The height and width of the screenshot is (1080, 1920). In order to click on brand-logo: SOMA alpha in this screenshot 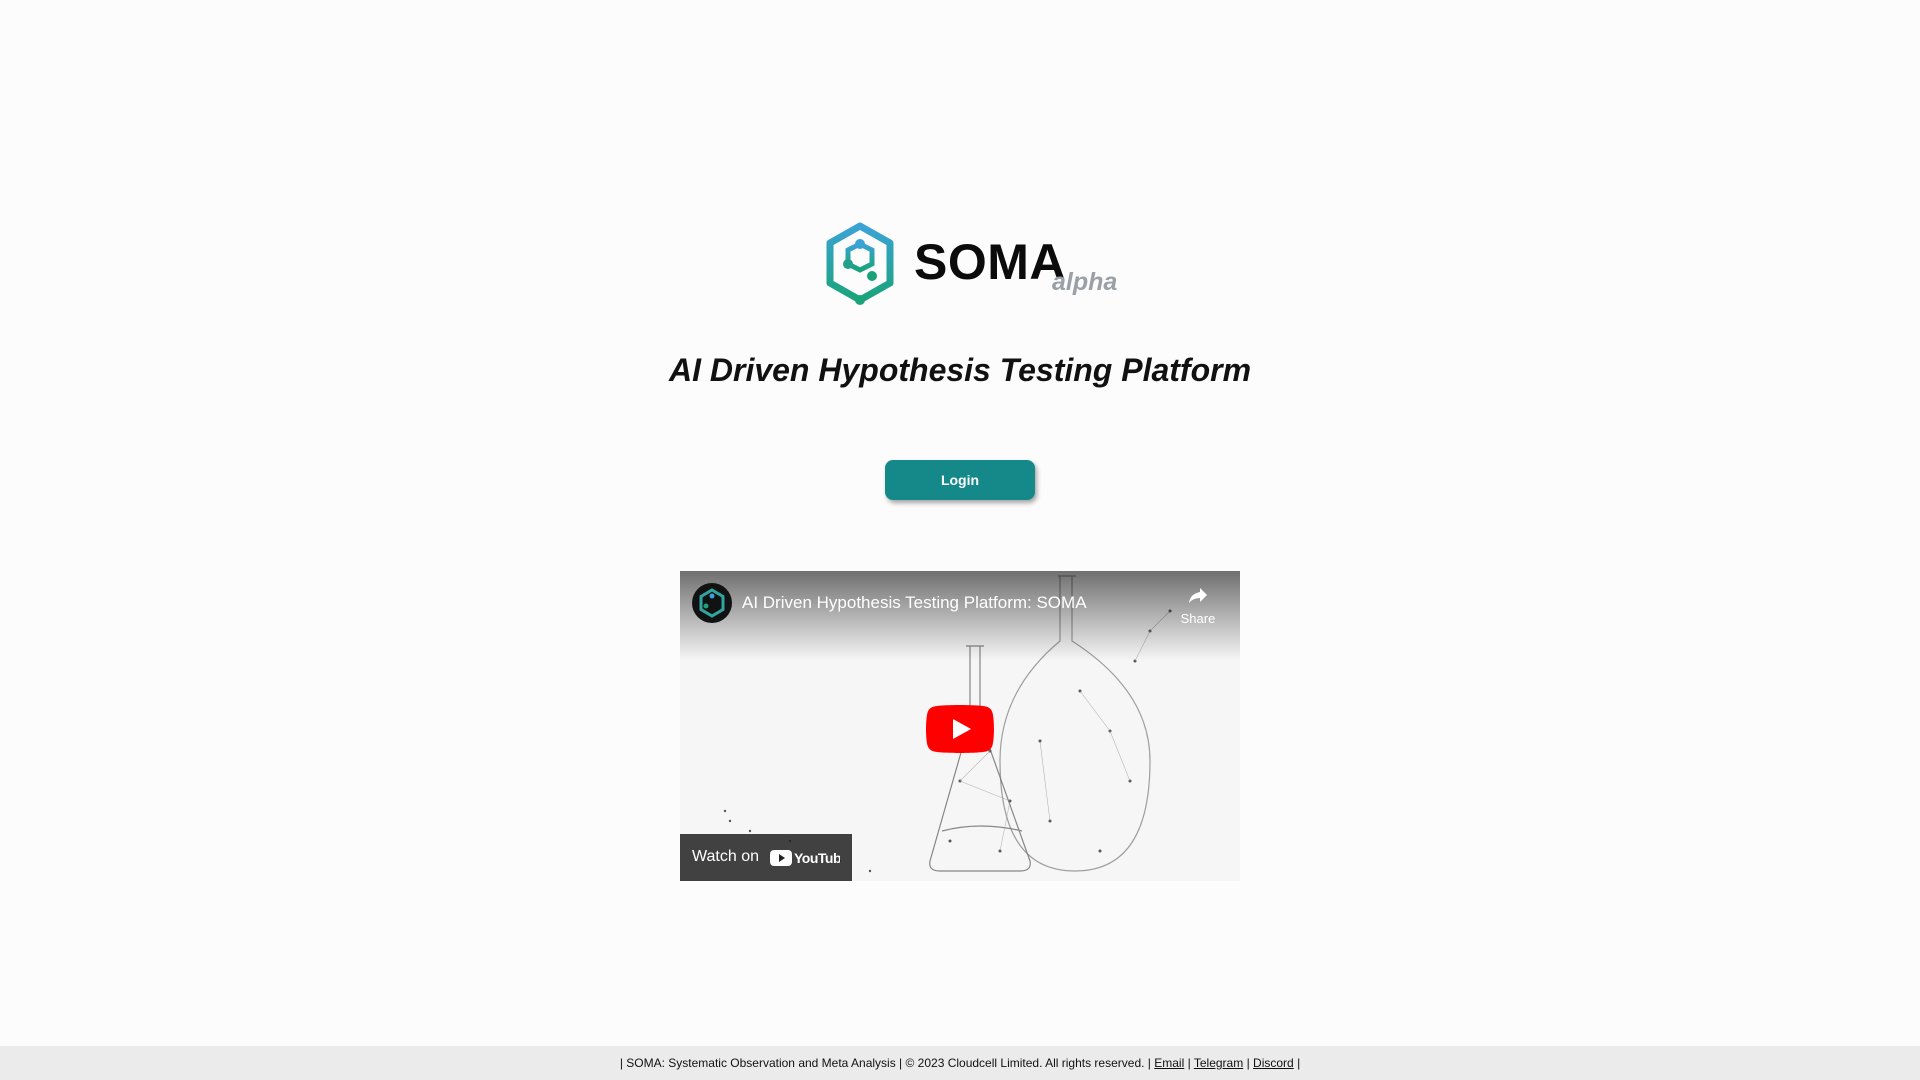, I will do `click(970, 265)`.